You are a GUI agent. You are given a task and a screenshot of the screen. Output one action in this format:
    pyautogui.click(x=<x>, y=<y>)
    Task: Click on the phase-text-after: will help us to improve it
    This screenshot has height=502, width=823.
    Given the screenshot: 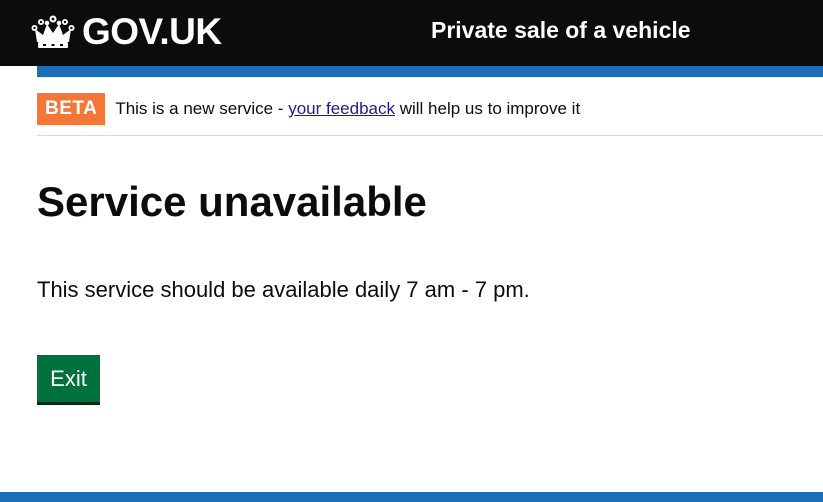 What is the action you would take?
    pyautogui.click(x=488, y=108)
    